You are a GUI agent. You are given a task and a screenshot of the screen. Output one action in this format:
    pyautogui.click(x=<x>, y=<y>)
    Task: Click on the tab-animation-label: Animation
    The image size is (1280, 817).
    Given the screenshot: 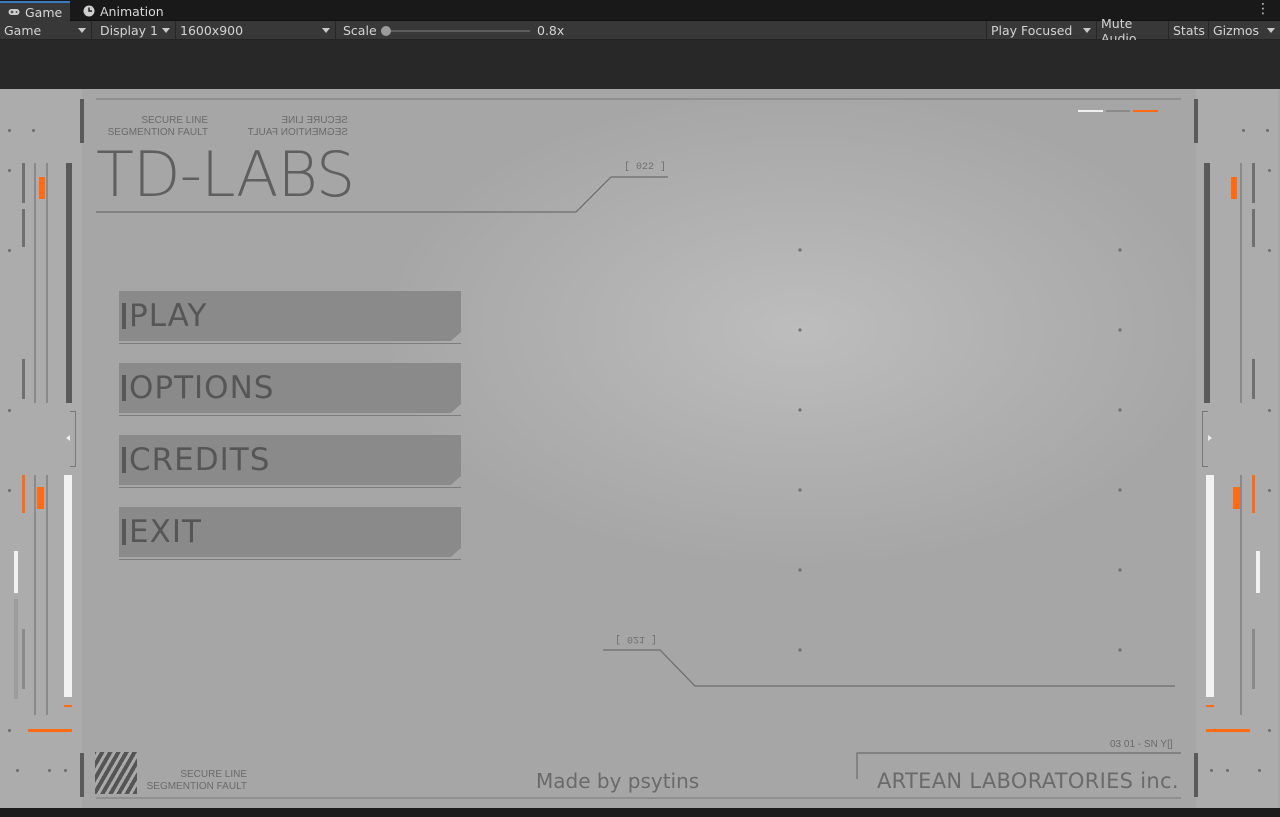 What is the action you would take?
    pyautogui.click(x=132, y=11)
    